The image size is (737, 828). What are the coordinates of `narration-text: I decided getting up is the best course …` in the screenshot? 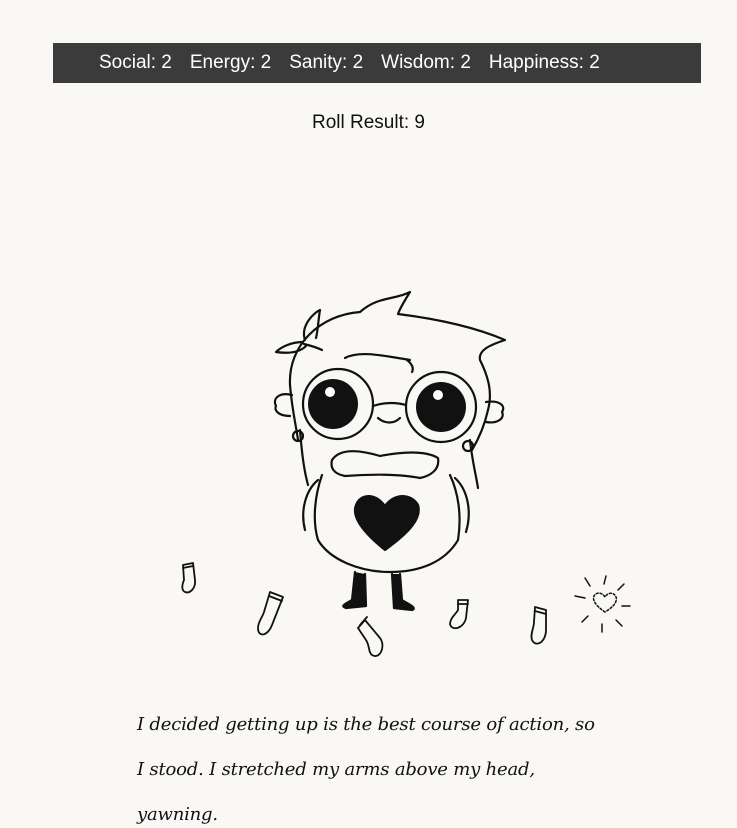 It's located at (366, 769).